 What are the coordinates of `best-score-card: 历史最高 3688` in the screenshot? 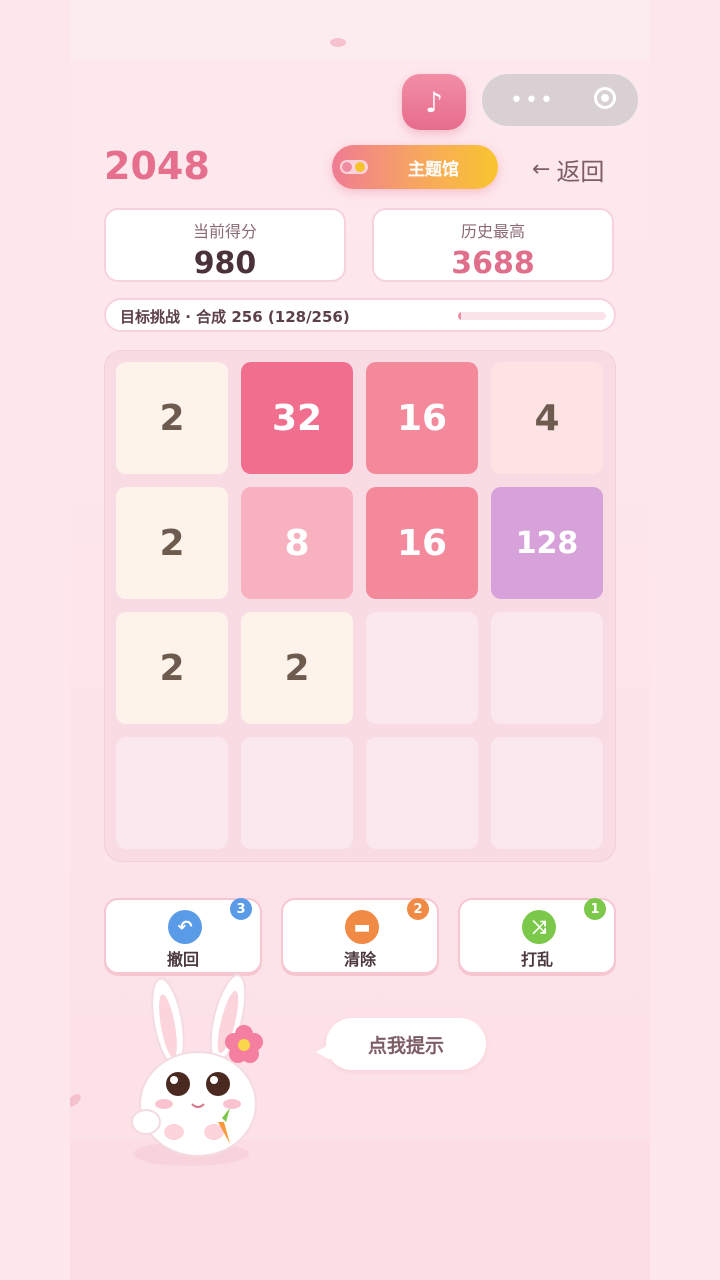 It's located at (493, 245).